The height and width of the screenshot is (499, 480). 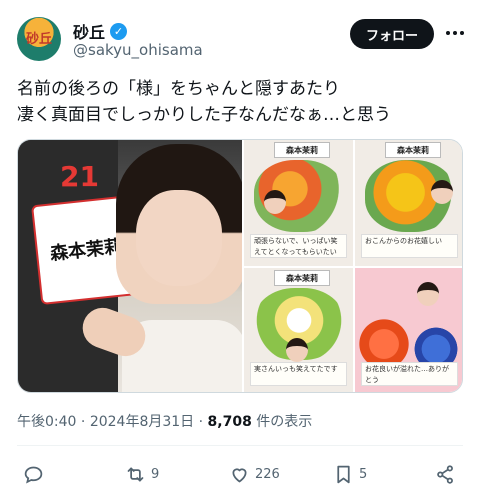 I want to click on avatar-text: 砂丘, so click(x=38, y=39).